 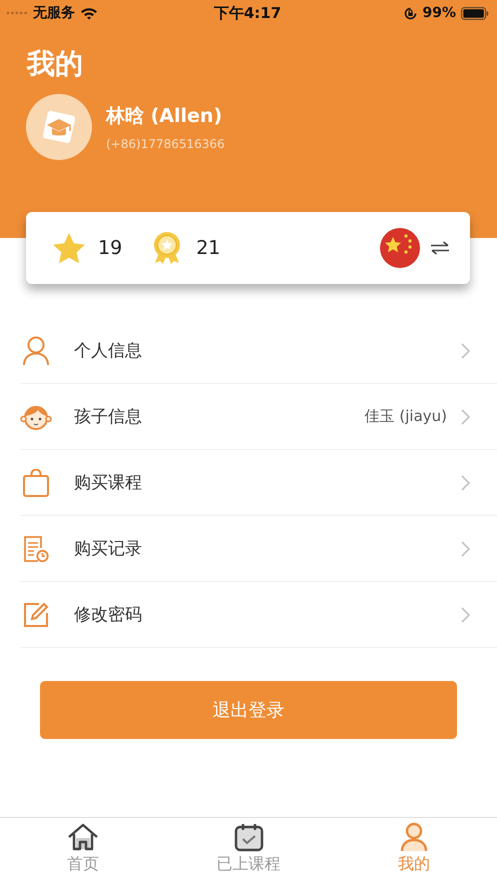 I want to click on calendar-check-icon, so click(x=249, y=837).